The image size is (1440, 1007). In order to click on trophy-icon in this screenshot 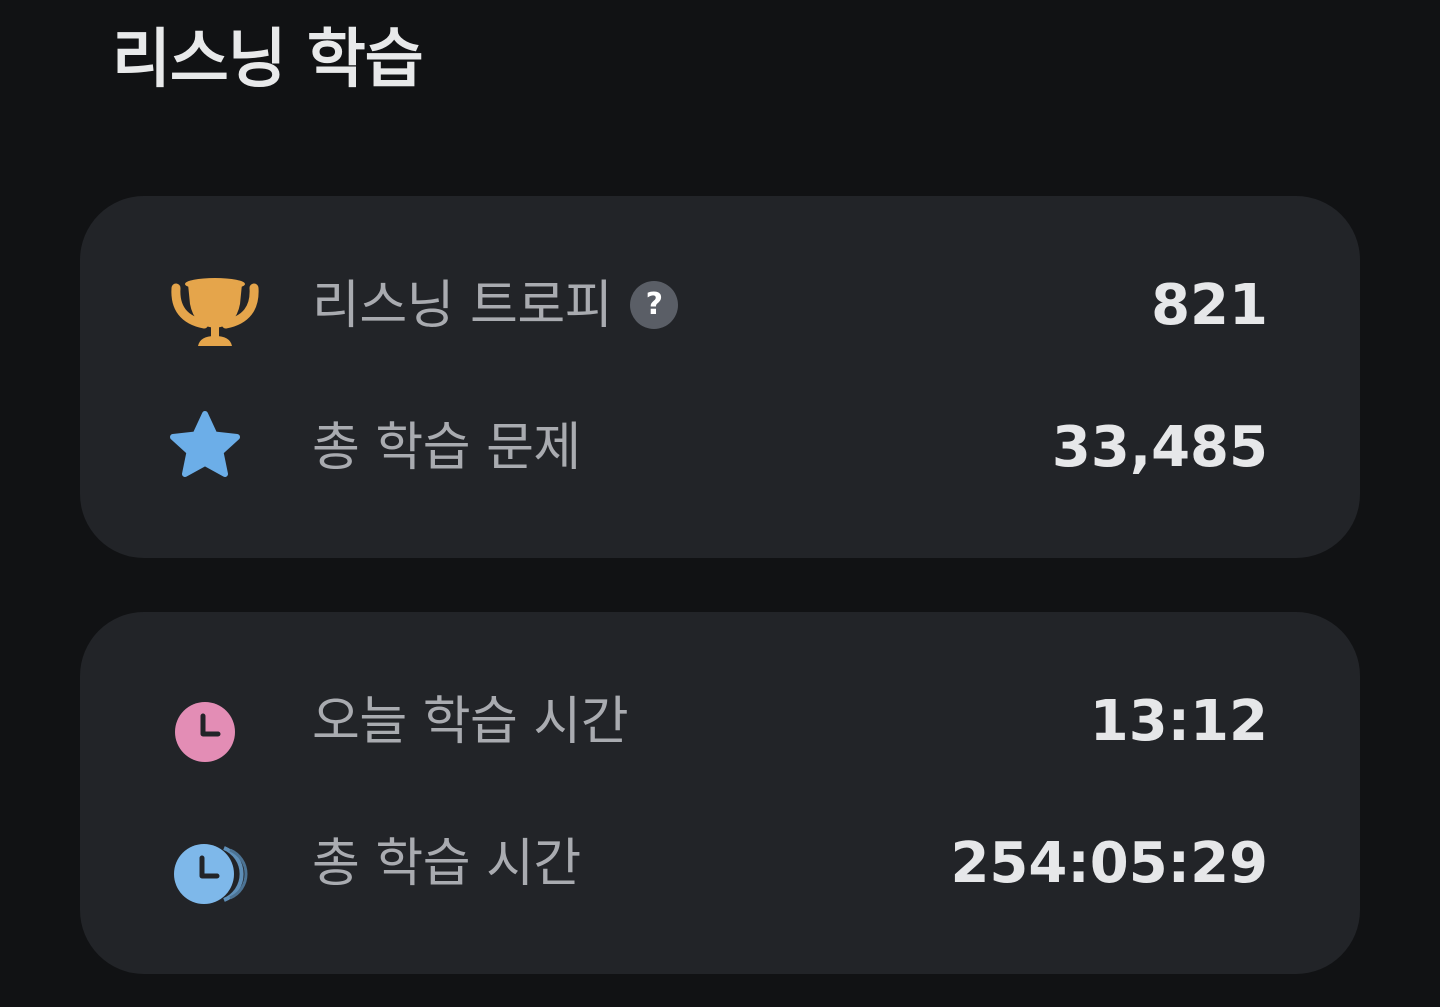, I will do `click(215, 306)`.